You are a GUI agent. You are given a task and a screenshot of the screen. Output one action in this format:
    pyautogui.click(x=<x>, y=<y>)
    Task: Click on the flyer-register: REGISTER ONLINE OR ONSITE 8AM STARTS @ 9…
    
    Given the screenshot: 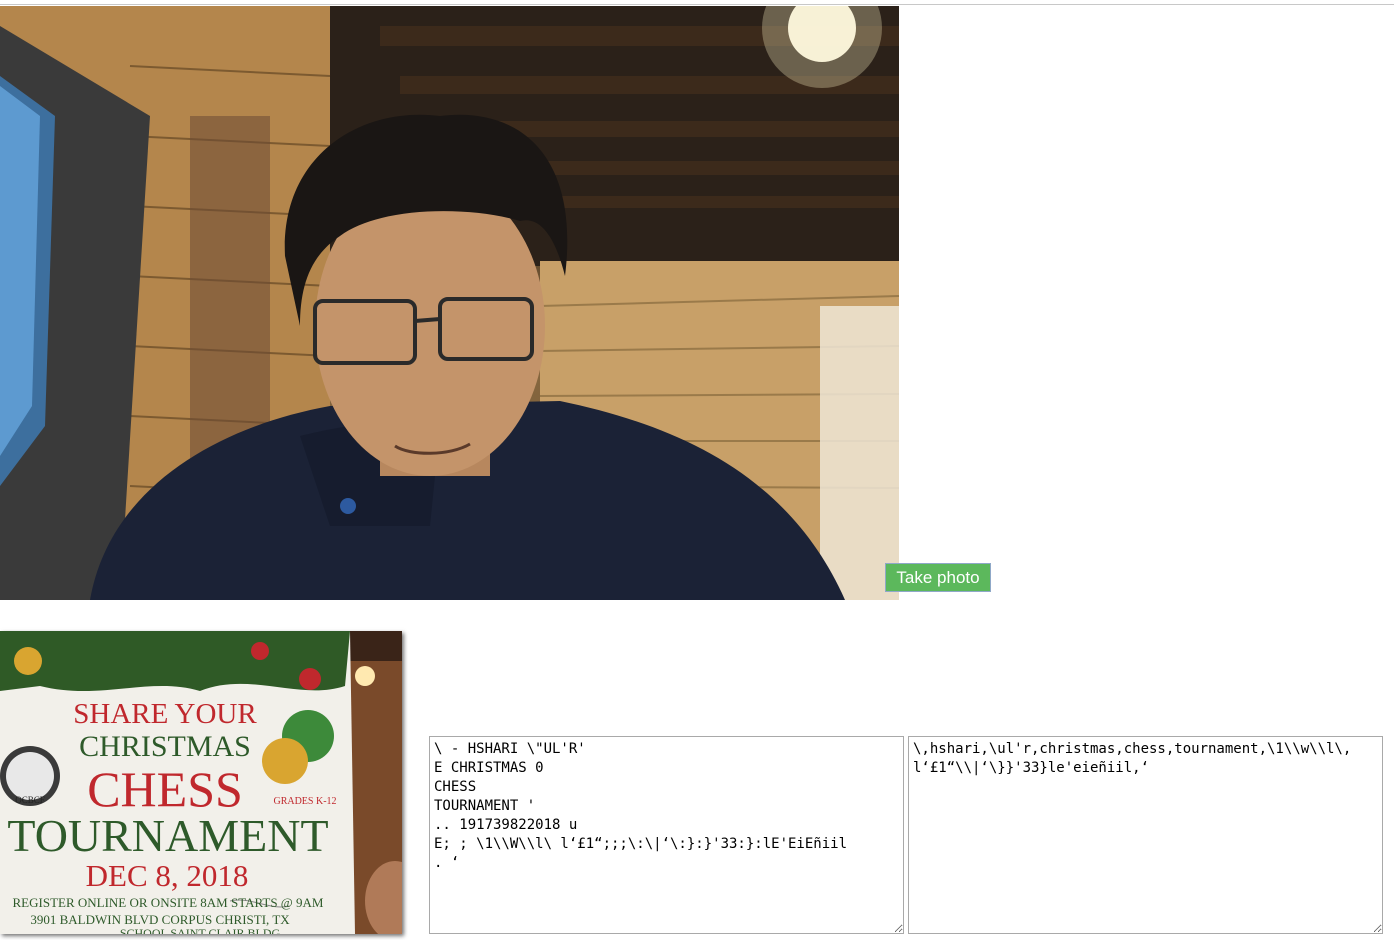 What is the action you would take?
    pyautogui.click(x=168, y=902)
    